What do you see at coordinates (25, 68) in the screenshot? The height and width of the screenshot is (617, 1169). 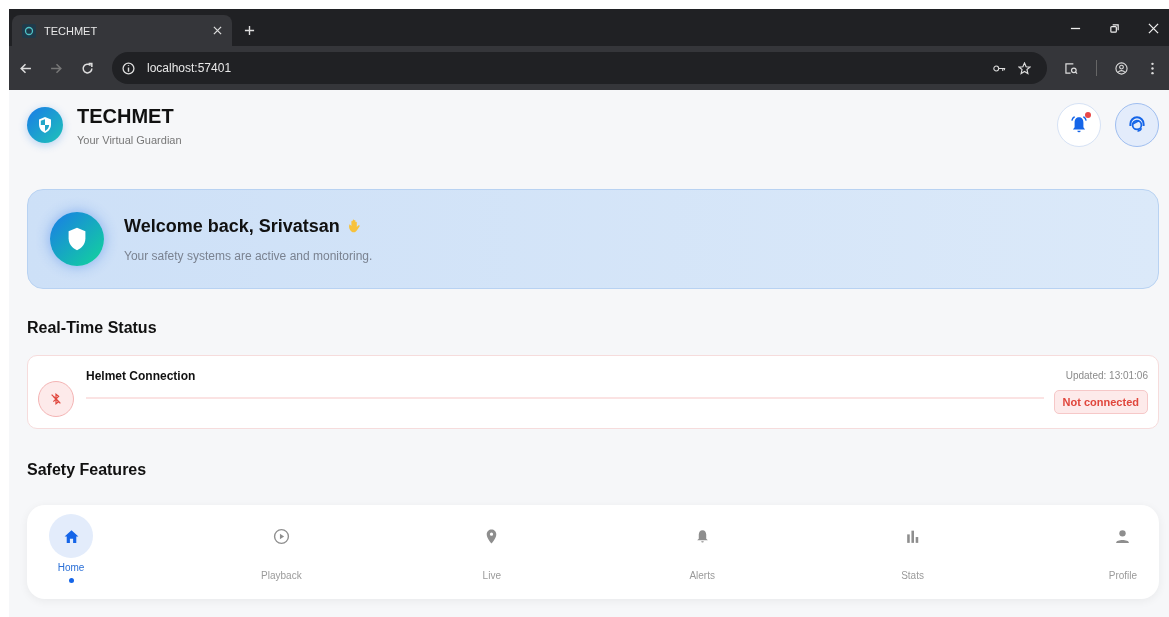 I see `back-icon` at bounding box center [25, 68].